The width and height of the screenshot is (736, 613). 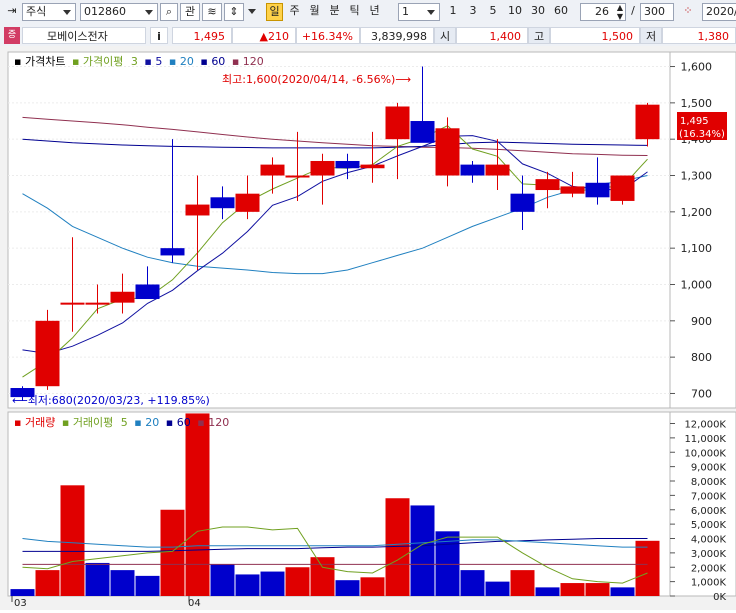 What do you see at coordinates (234, 12) in the screenshot?
I see `updown-icon: ⇕` at bounding box center [234, 12].